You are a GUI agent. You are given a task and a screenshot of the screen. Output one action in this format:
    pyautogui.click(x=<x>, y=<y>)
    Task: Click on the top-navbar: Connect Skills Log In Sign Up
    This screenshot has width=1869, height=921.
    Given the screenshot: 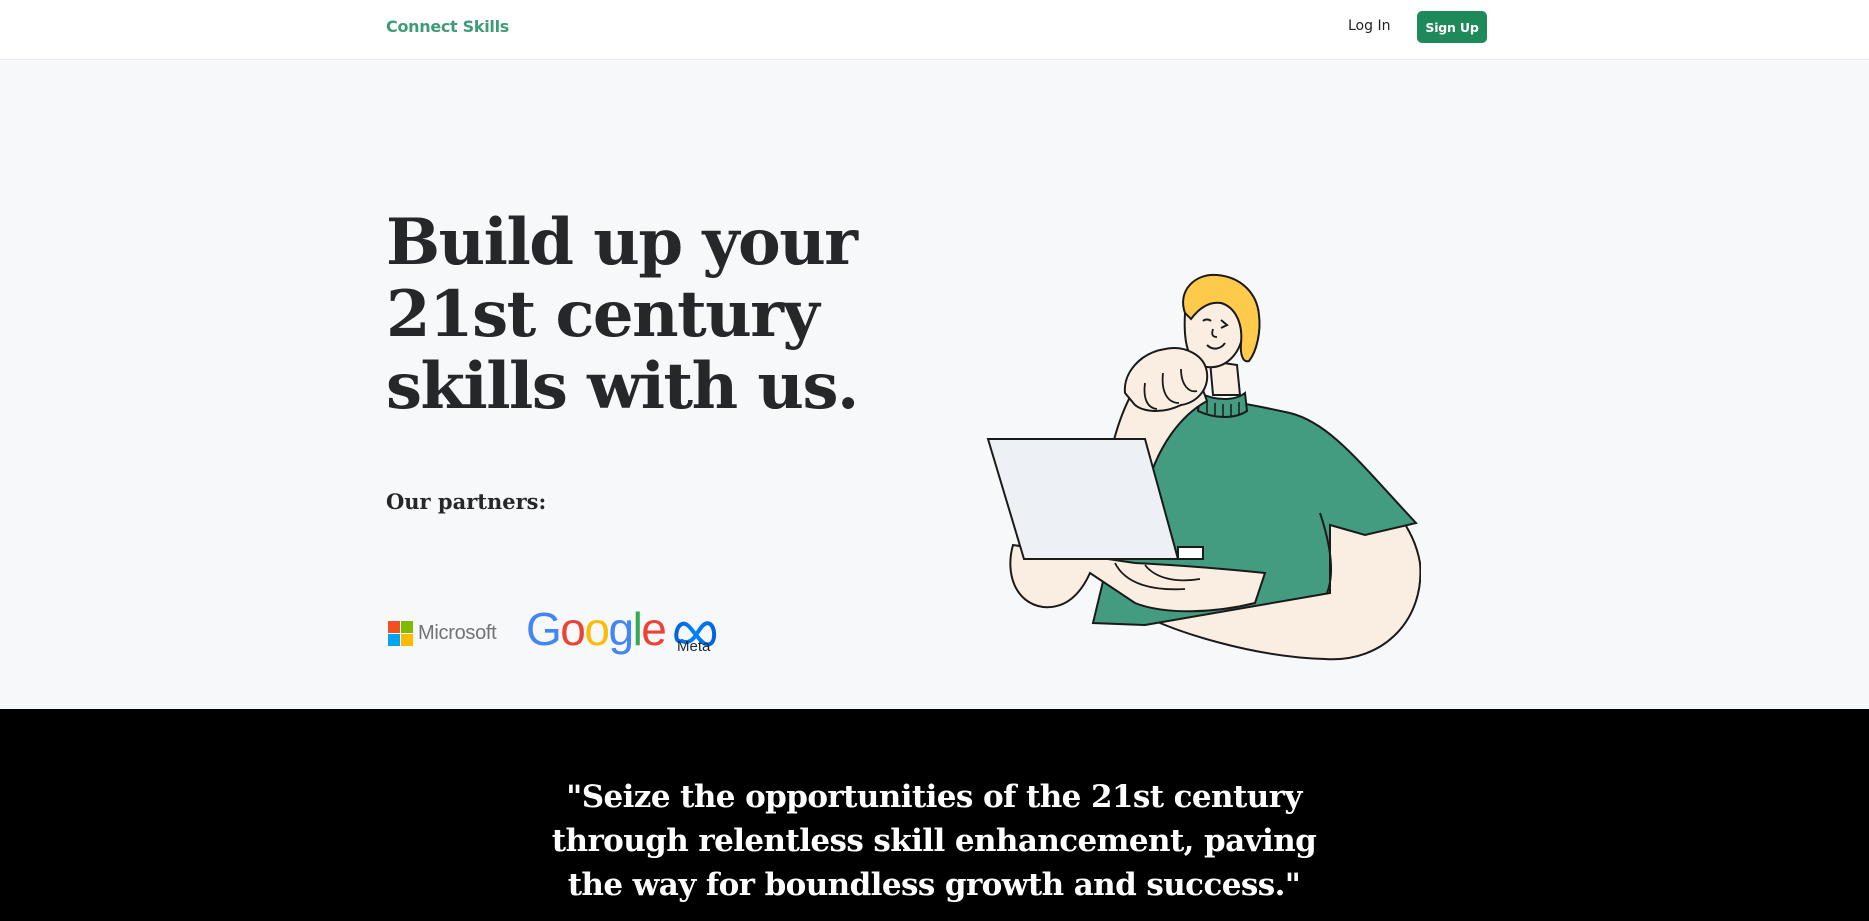 What is the action you would take?
    pyautogui.click(x=934, y=30)
    